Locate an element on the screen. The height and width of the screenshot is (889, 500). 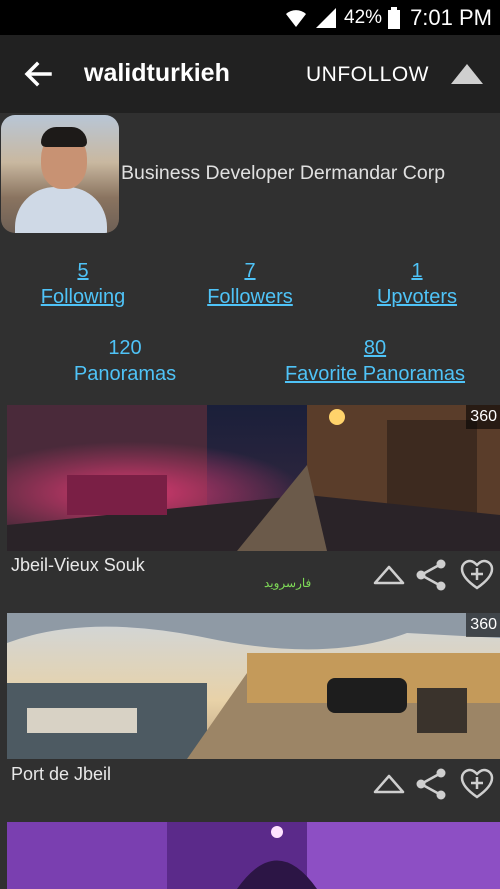
page-title: walidturkieh is located at coordinates (157, 73).